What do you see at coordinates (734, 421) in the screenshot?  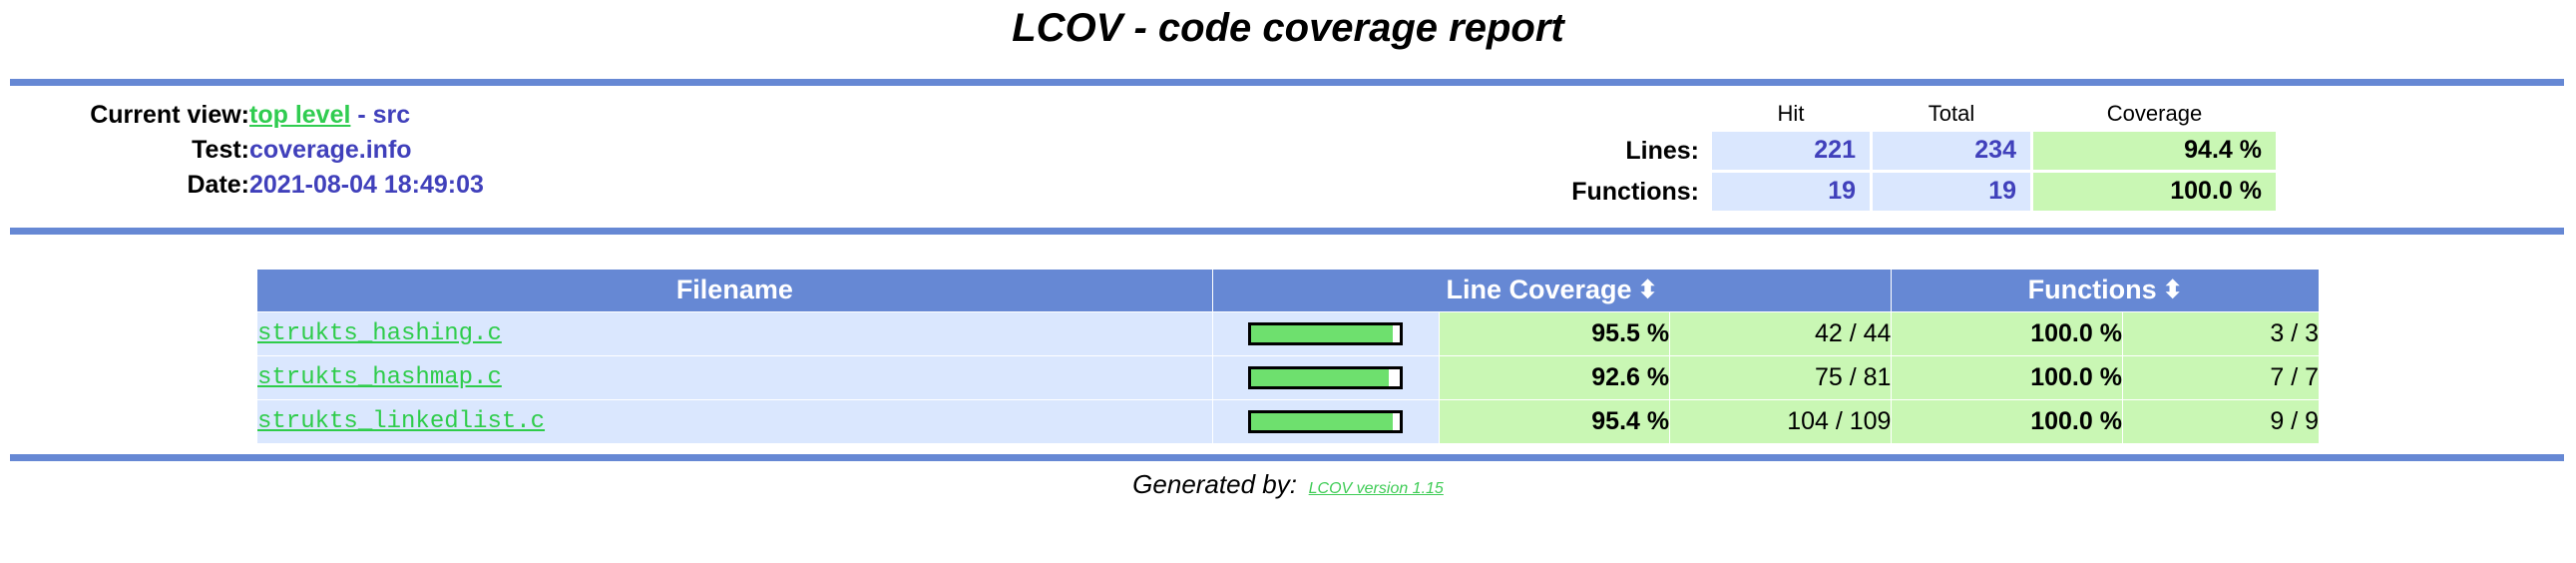 I see `cell-filename: strukts_linkedlist.c` at bounding box center [734, 421].